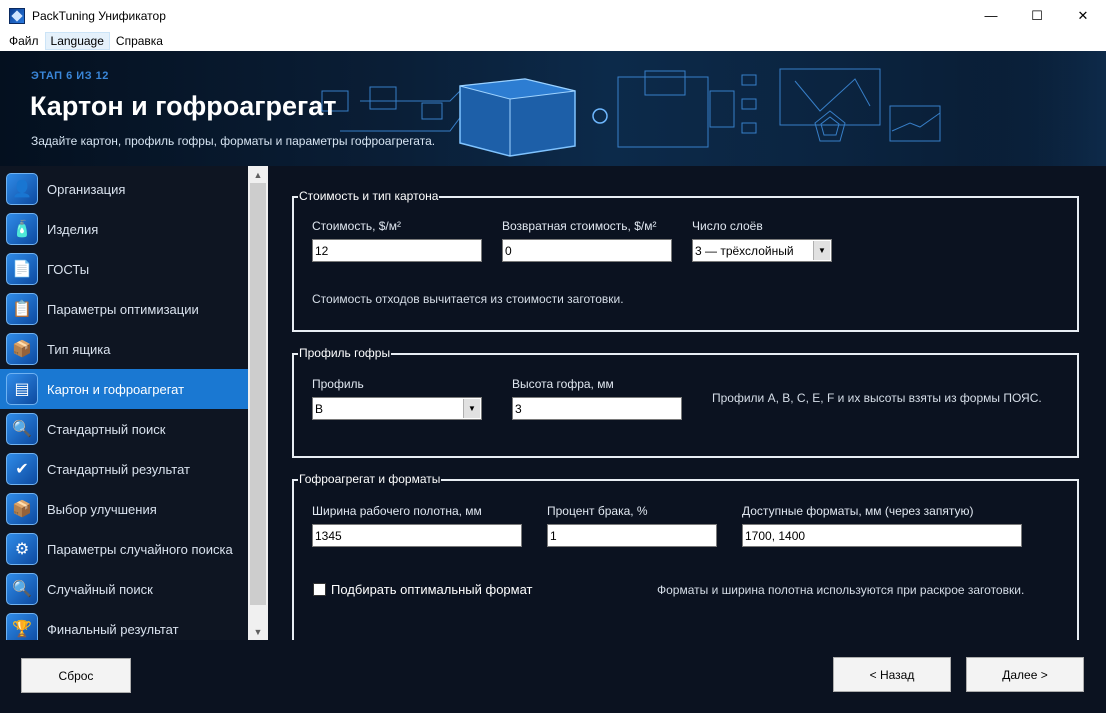 The width and height of the screenshot is (1106, 713). What do you see at coordinates (369, 196) in the screenshot?
I see `groupbox-title: Стоимость и тип картона` at bounding box center [369, 196].